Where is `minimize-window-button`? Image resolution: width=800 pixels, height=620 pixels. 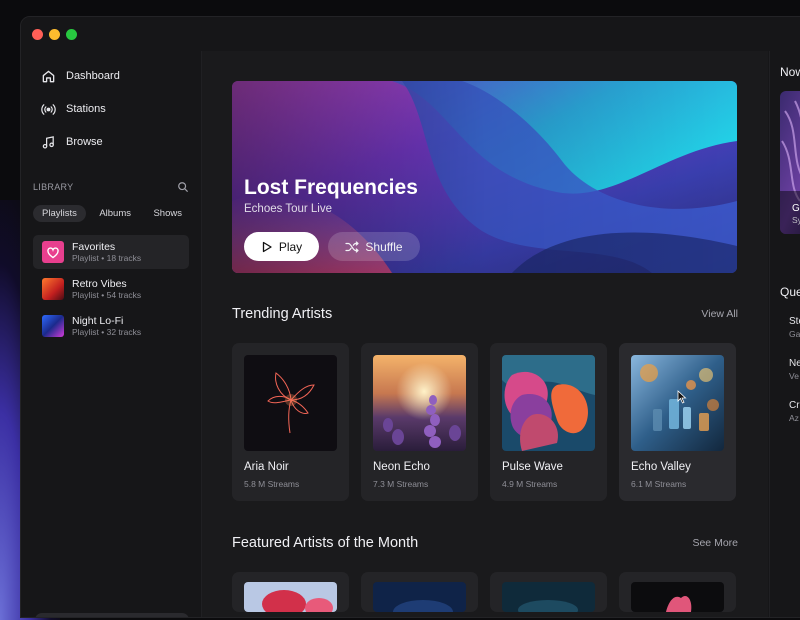
minimize-window-button is located at coordinates (54, 34).